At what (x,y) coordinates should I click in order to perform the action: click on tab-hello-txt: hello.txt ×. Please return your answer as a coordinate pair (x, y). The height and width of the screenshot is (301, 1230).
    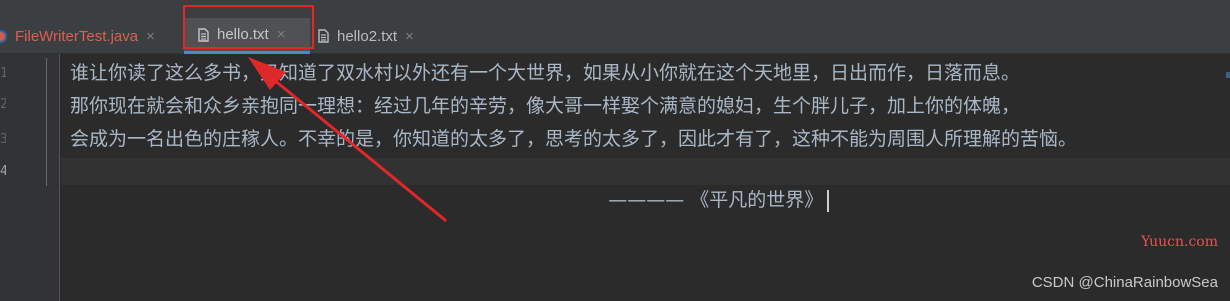
    Looking at the image, I should click on (247, 36).